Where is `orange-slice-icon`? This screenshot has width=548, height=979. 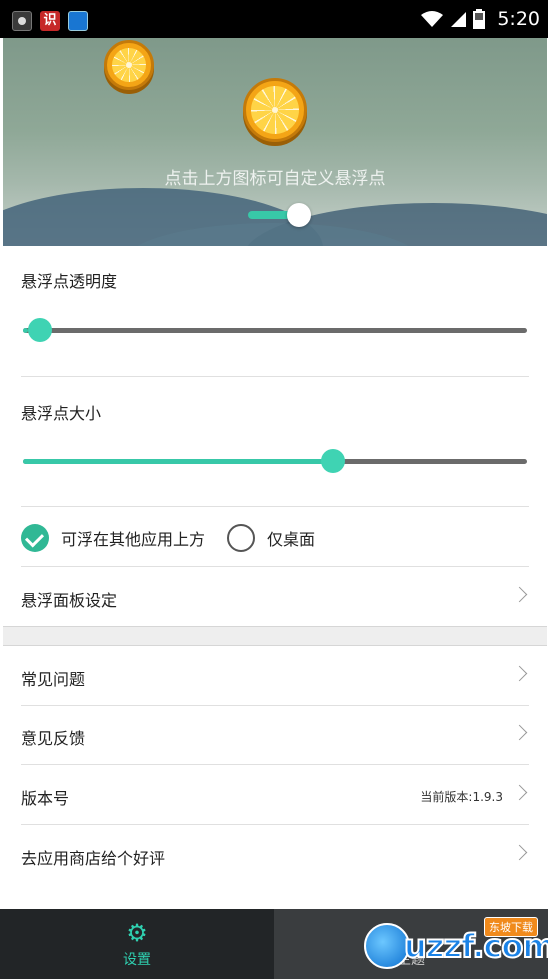 orange-slice-icon is located at coordinates (129, 65).